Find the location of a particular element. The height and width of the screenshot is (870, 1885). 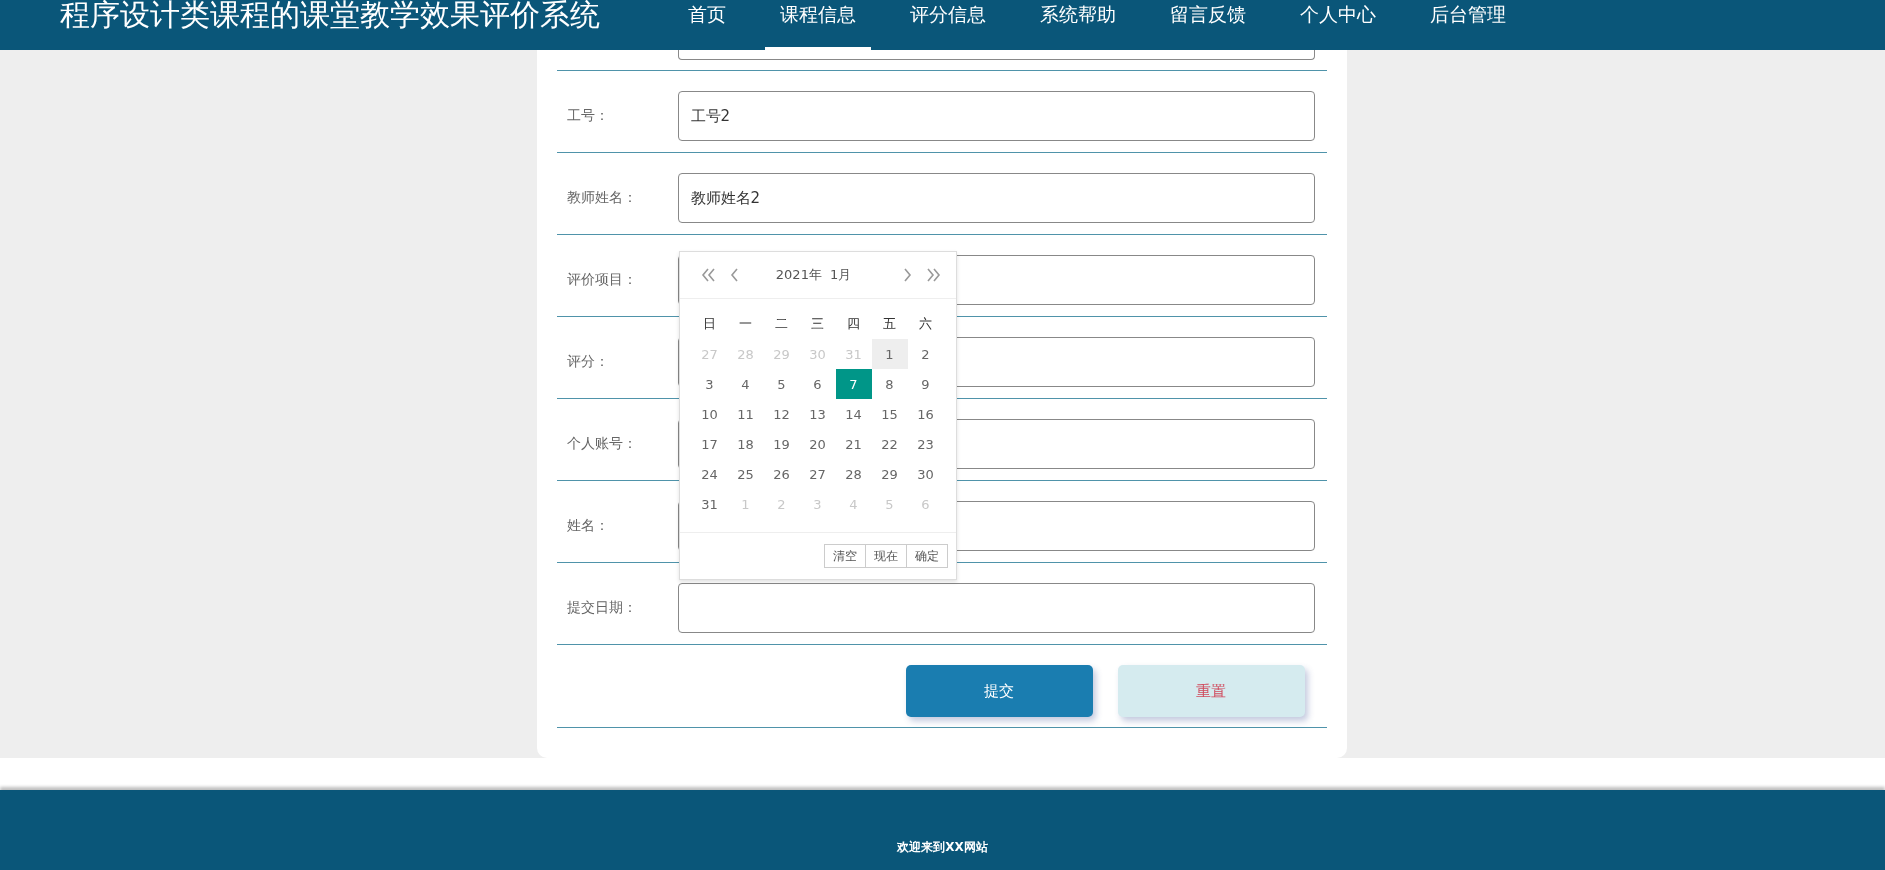

date-cell: 29 is located at coordinates (889, 474).